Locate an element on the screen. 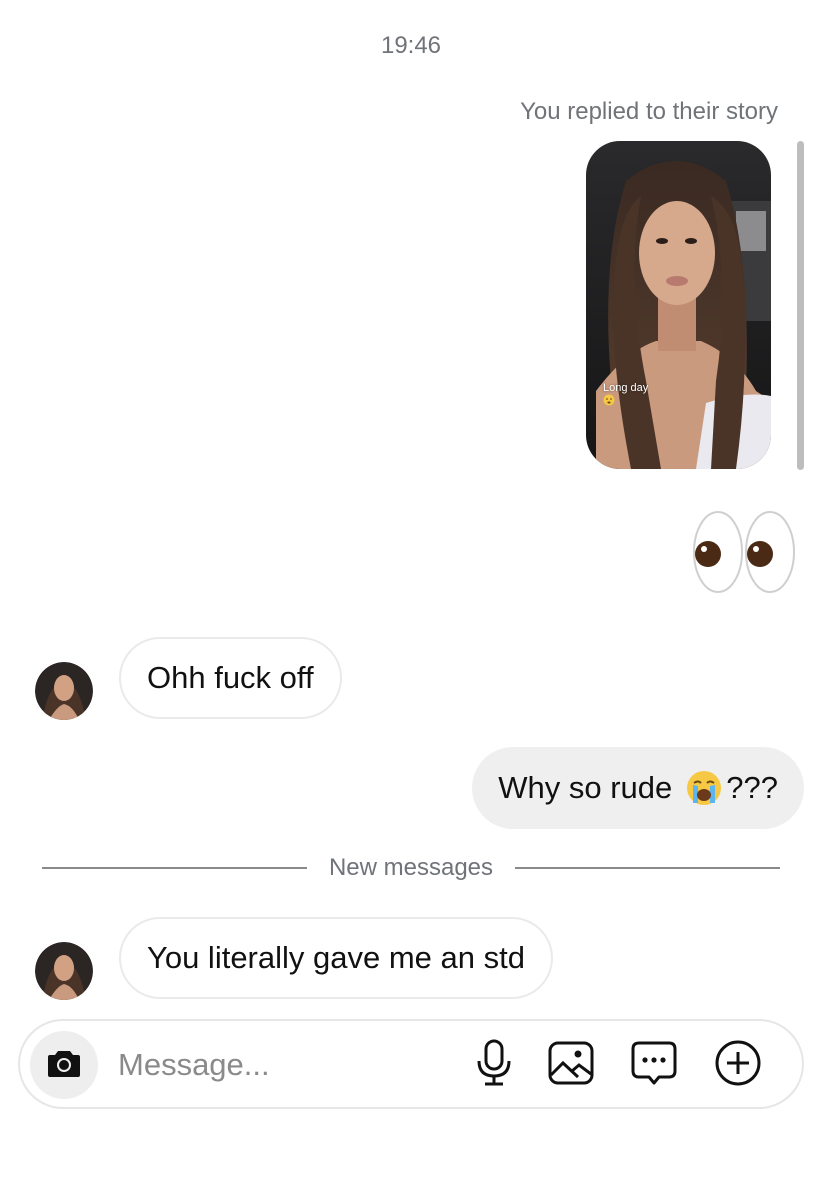  story-reply-caption: You replied to their story is located at coordinates (649, 111).